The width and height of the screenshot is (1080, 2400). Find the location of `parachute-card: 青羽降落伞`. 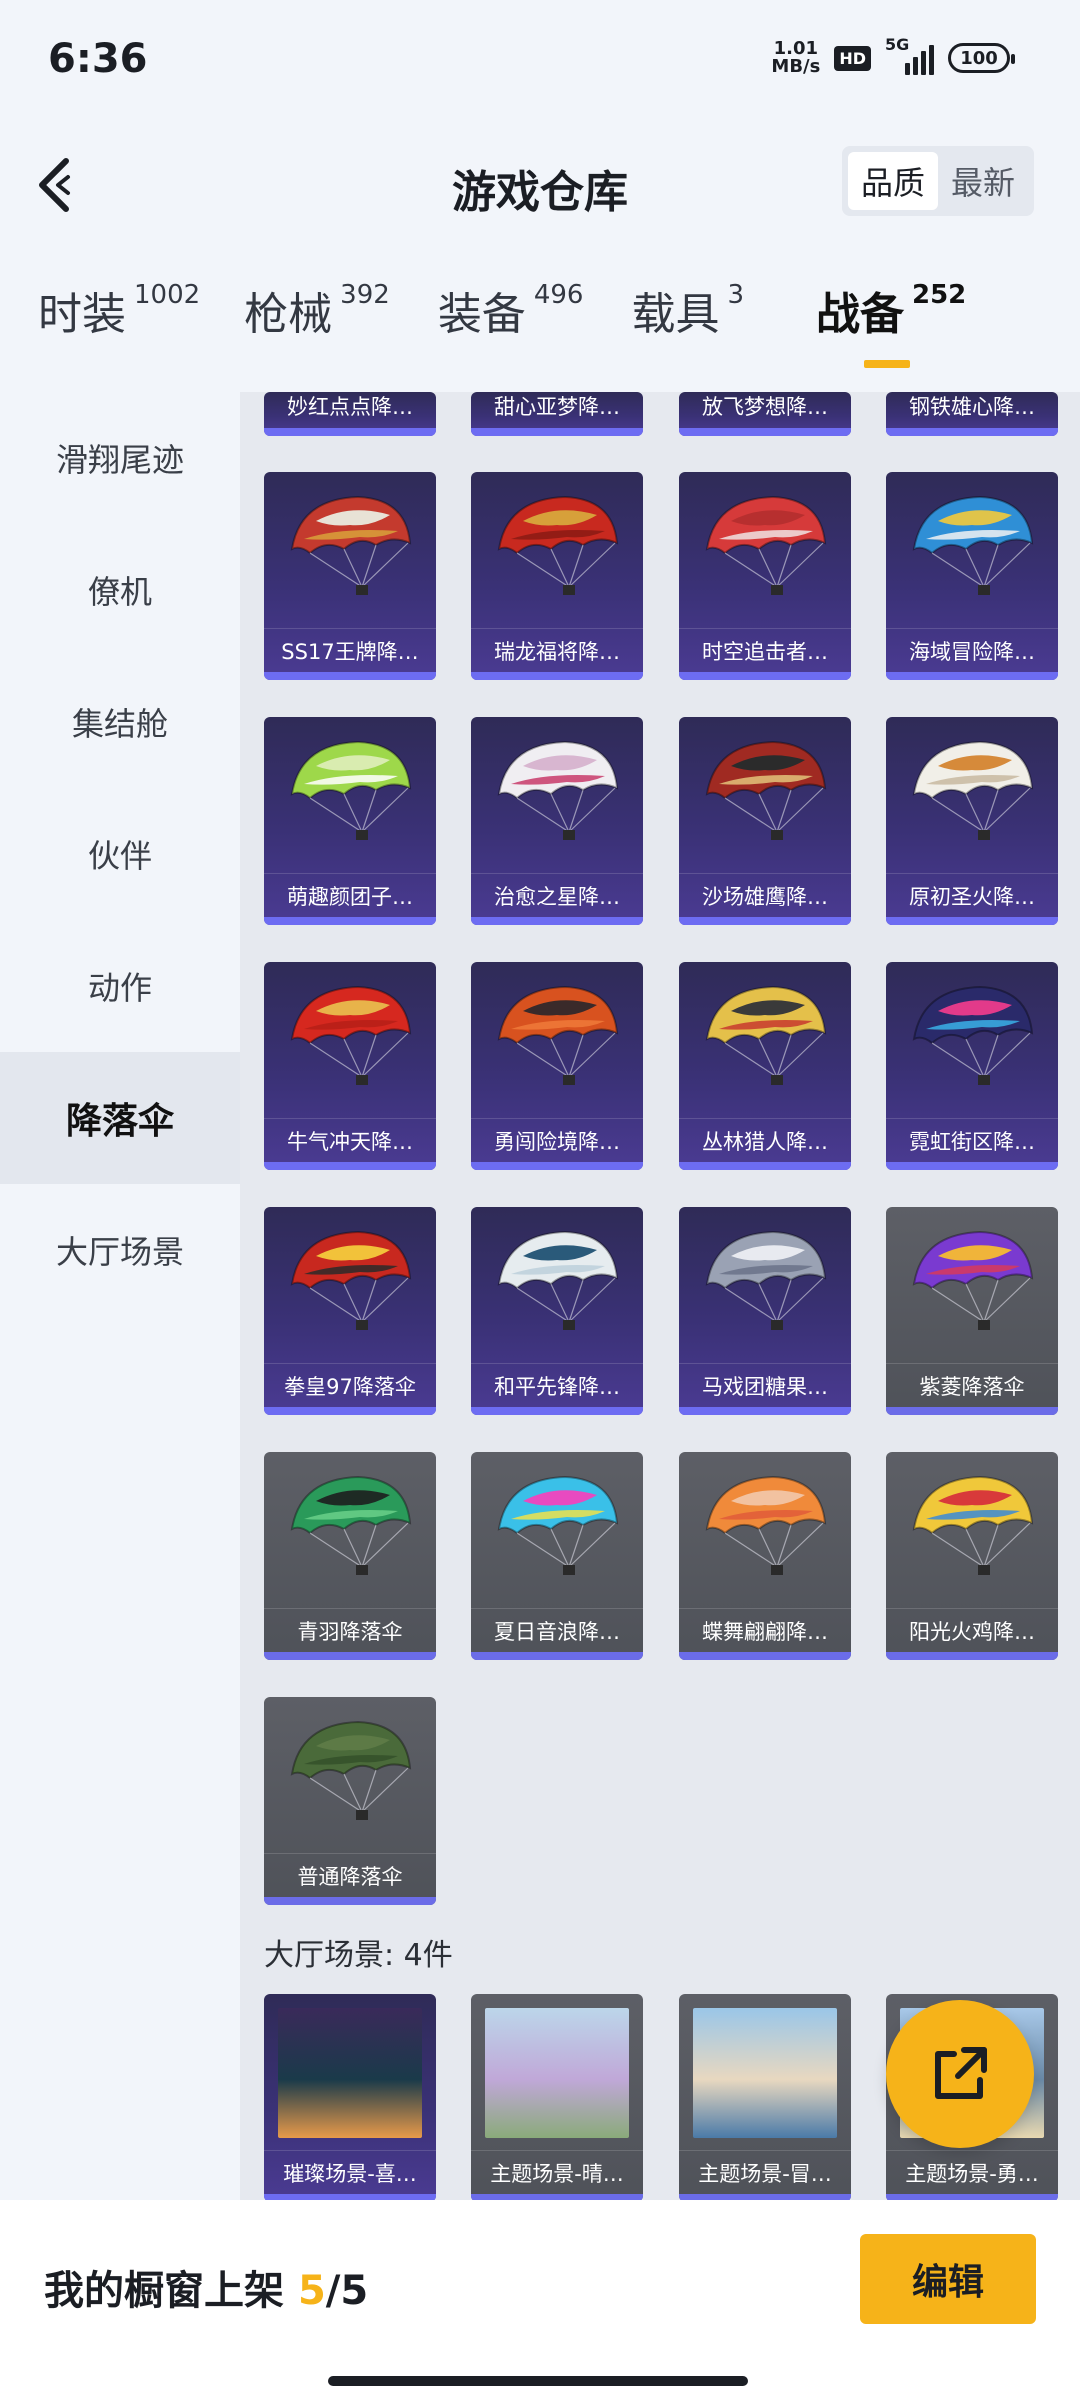

parachute-card: 青羽降落伞 is located at coordinates (350, 1556).